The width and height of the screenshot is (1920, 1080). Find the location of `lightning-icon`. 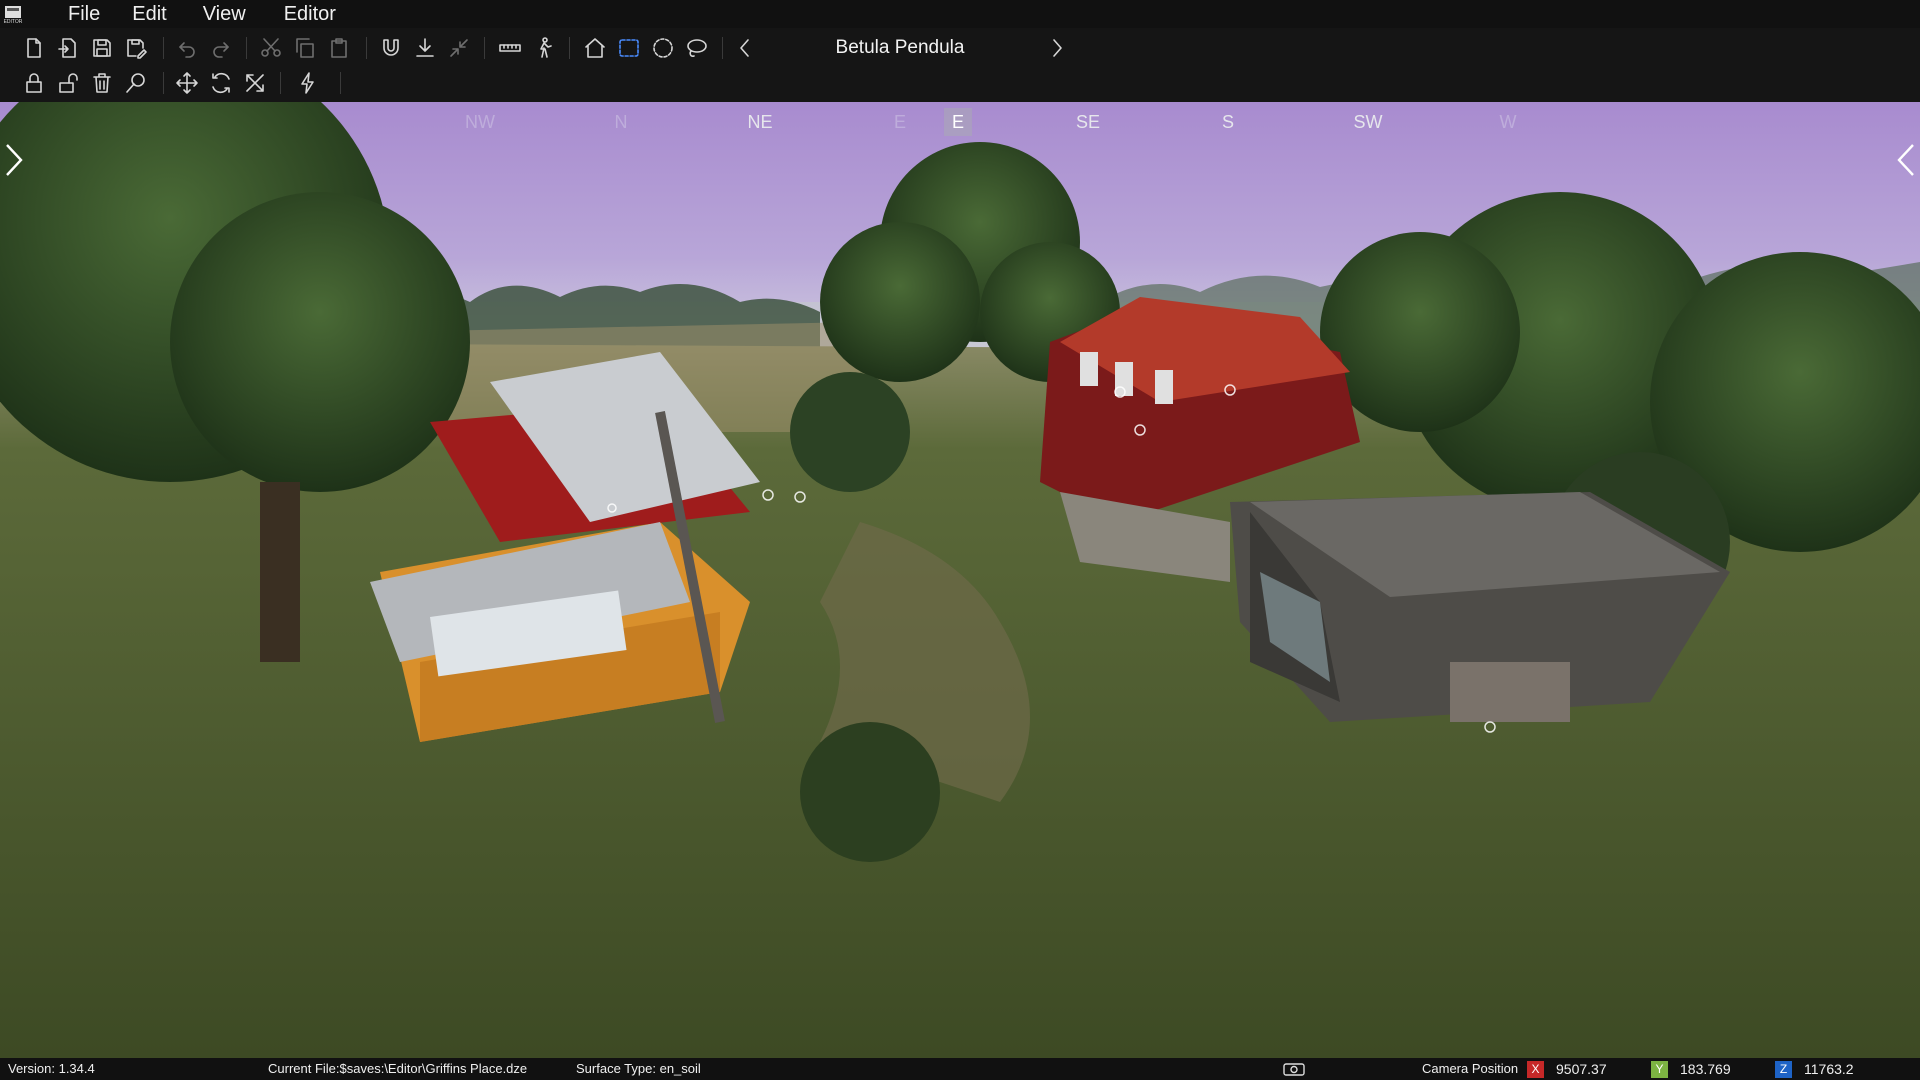

lightning-icon is located at coordinates (308, 83).